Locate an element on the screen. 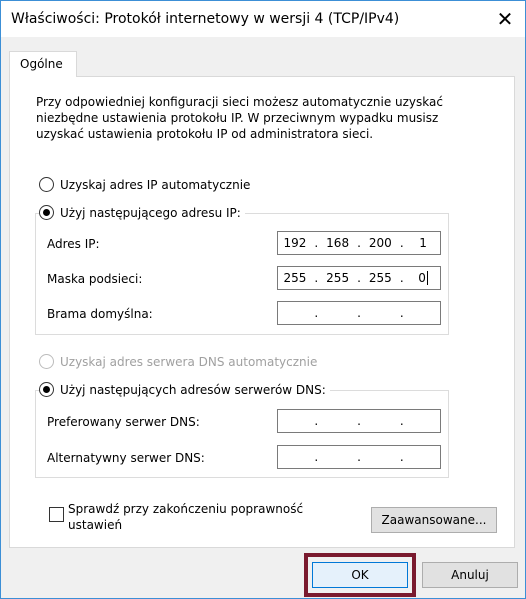 Image resolution: width=526 pixels, height=599 pixels. subnet-mask-octet-4-wrap: 0 is located at coordinates (423, 278).